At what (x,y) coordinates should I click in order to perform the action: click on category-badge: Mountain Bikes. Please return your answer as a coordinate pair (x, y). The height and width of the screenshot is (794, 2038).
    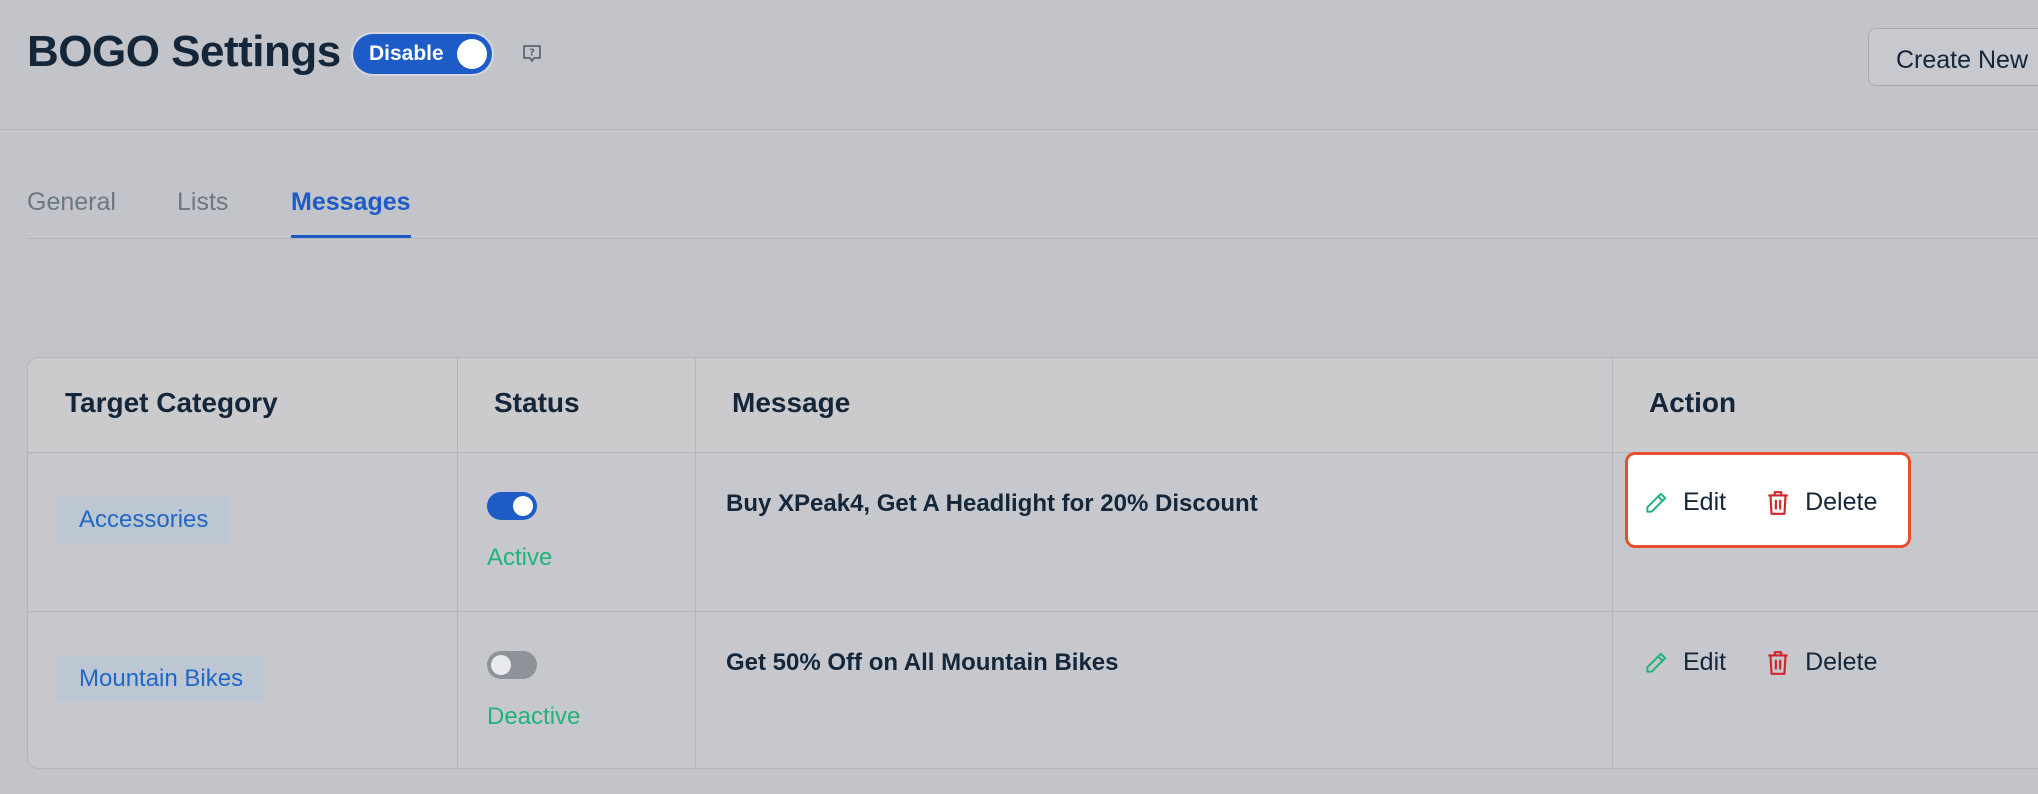
    Looking at the image, I should click on (161, 679).